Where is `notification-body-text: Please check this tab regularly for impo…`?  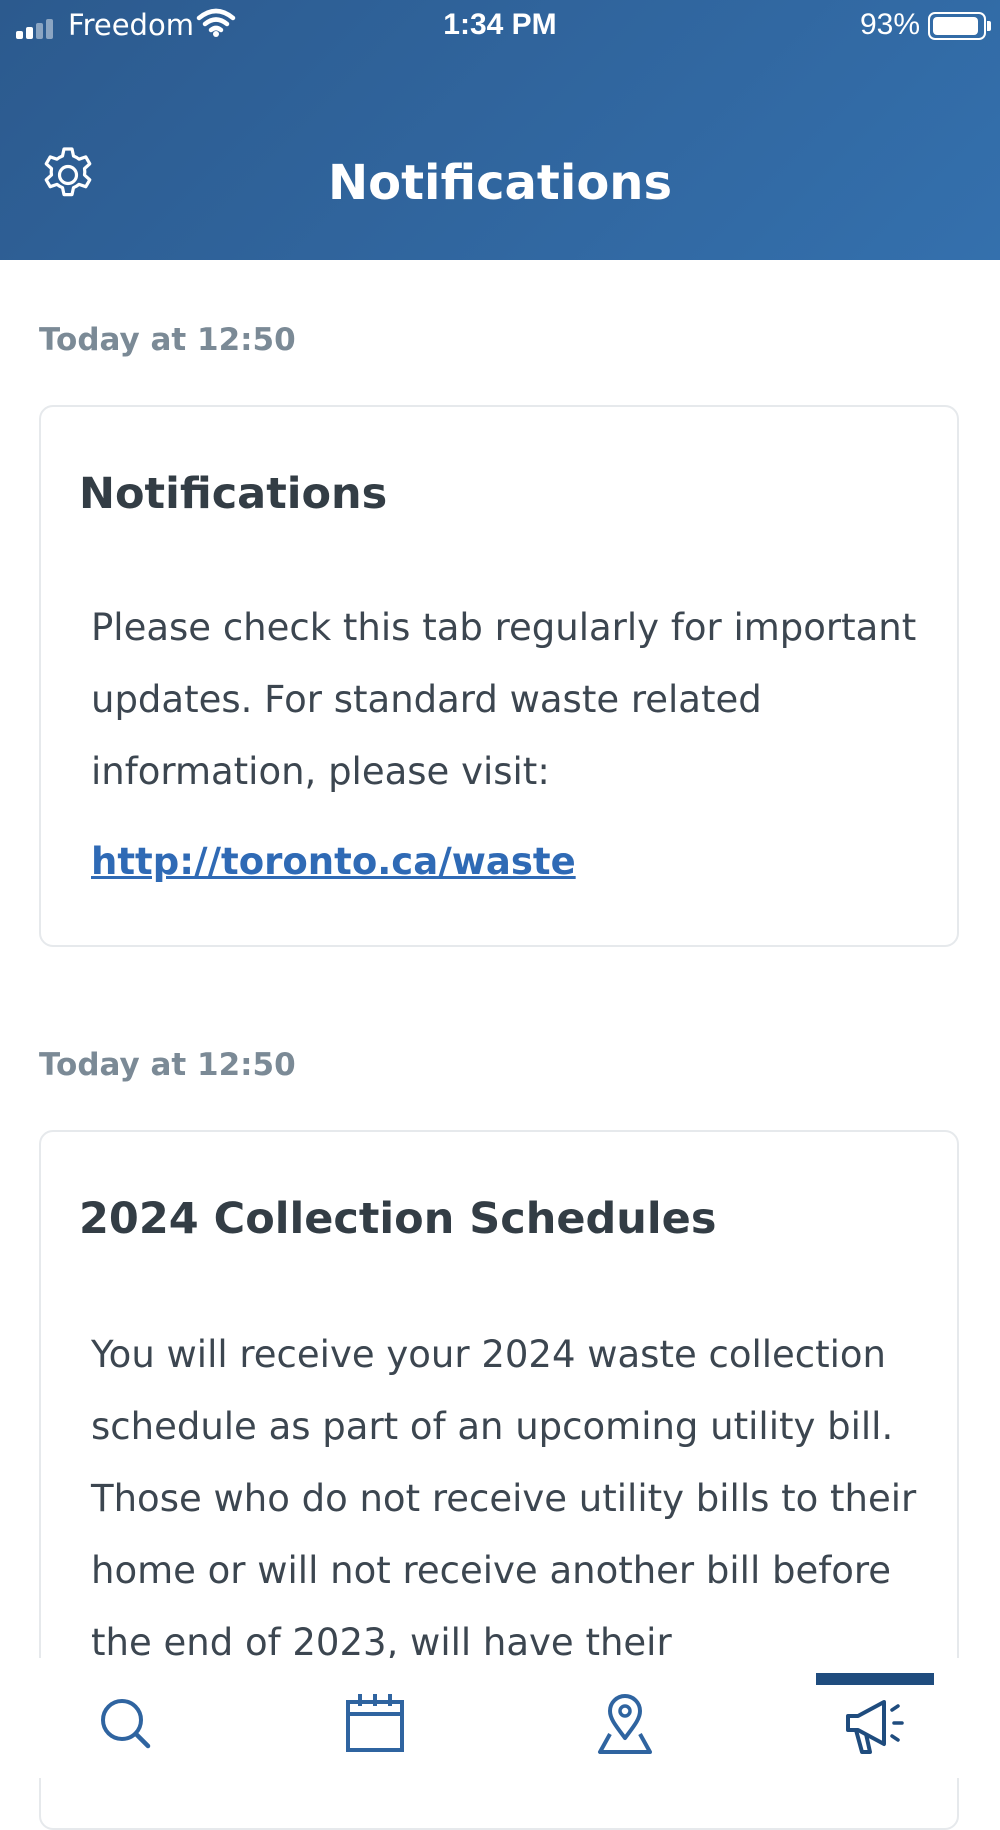 notification-body-text: Please check this tab regularly for impo… is located at coordinates (504, 699).